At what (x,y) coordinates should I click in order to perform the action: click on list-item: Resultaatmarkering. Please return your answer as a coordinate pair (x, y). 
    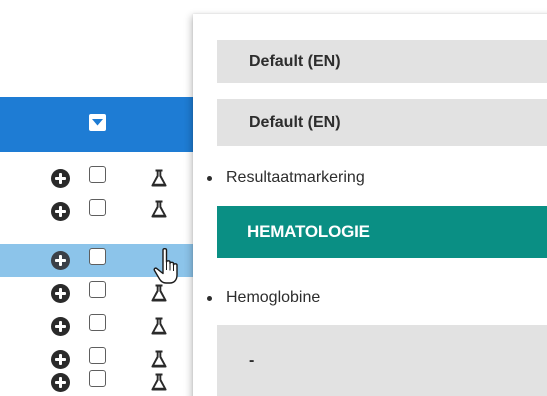
    Looking at the image, I should click on (286, 178).